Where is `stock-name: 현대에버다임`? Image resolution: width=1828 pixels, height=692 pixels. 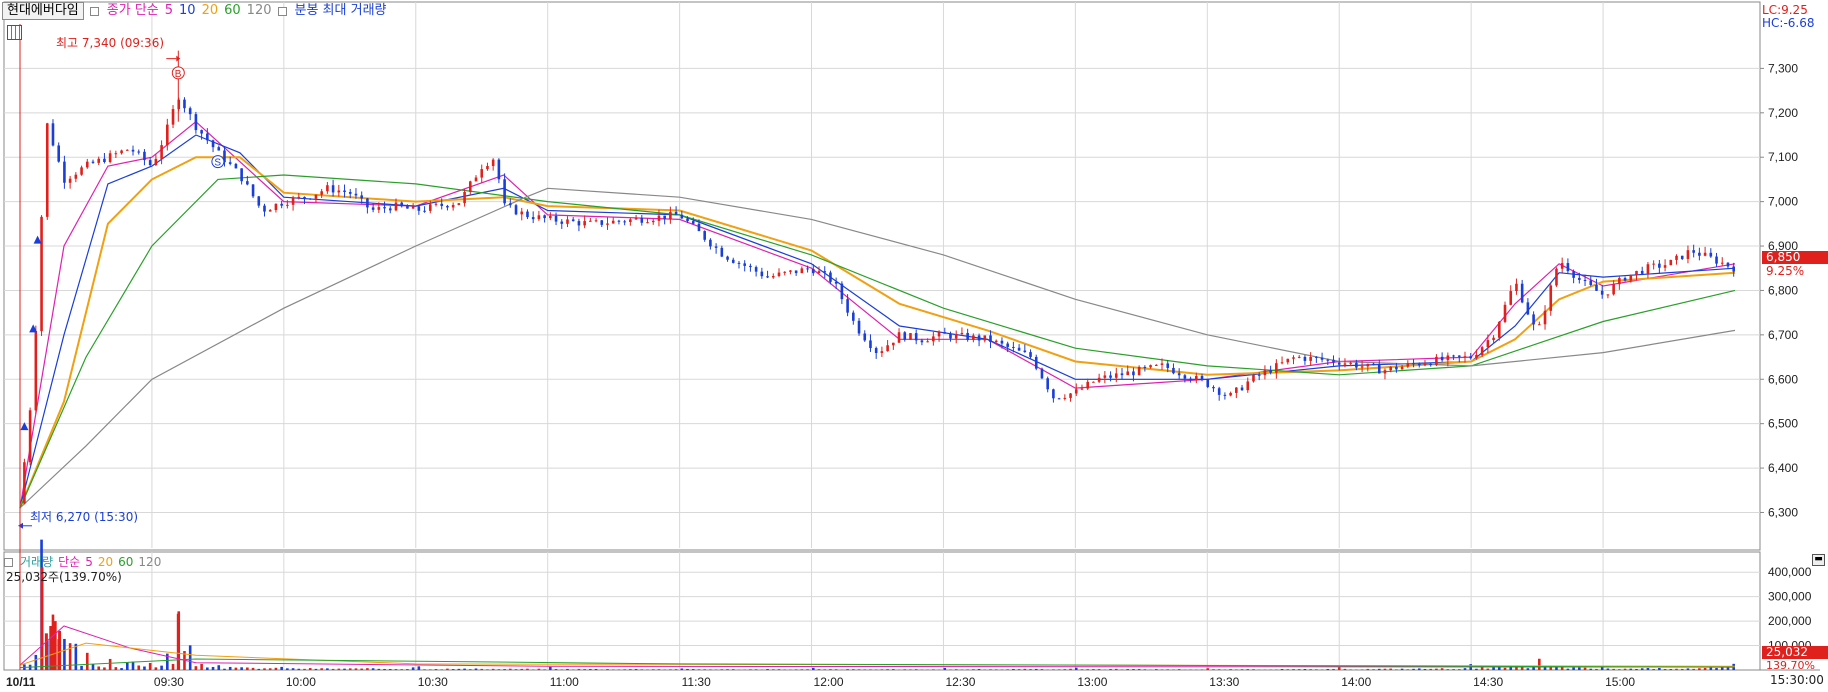
stock-name: 현대에버다임 is located at coordinates (43, 11).